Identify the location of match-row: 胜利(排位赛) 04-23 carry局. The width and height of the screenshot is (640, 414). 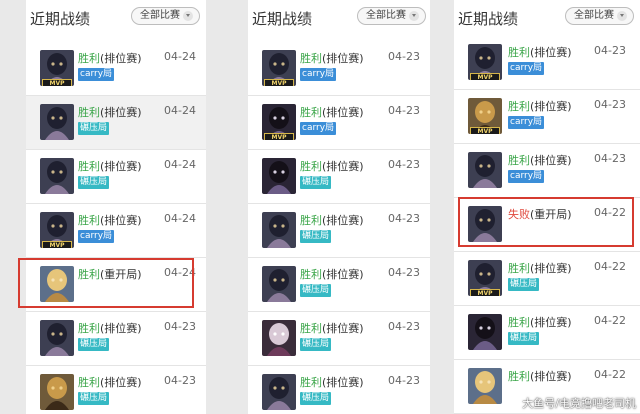
(547, 171).